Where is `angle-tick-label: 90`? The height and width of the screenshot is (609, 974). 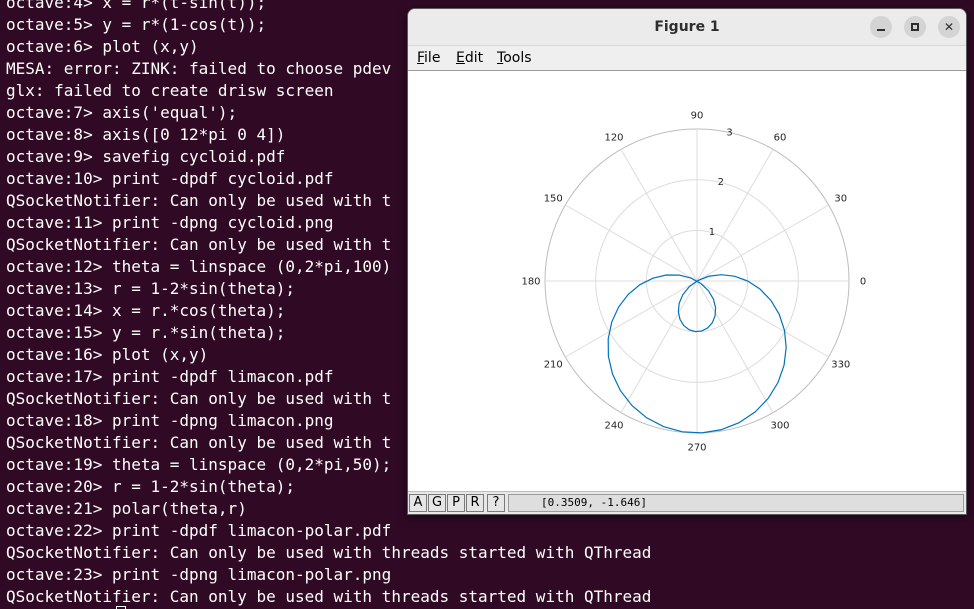
angle-tick-label: 90 is located at coordinates (697, 116).